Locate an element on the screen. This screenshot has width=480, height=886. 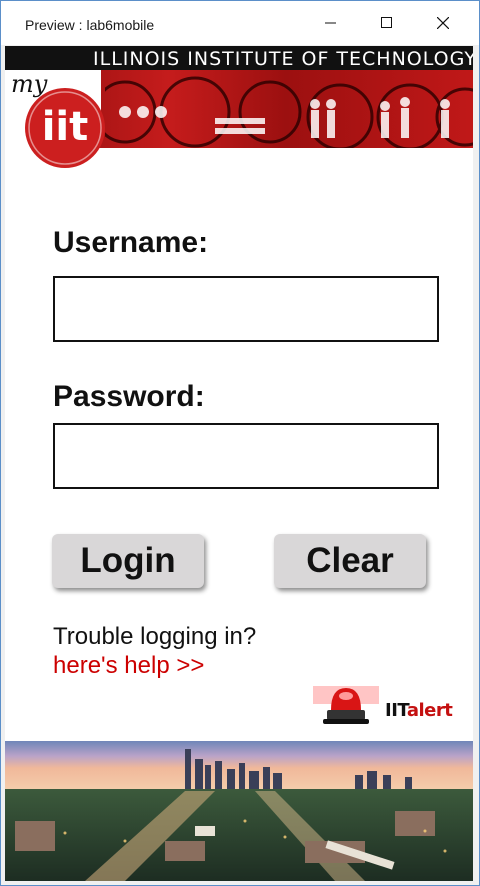
iit-alert-link: IITalert is located at coordinates (386, 702).